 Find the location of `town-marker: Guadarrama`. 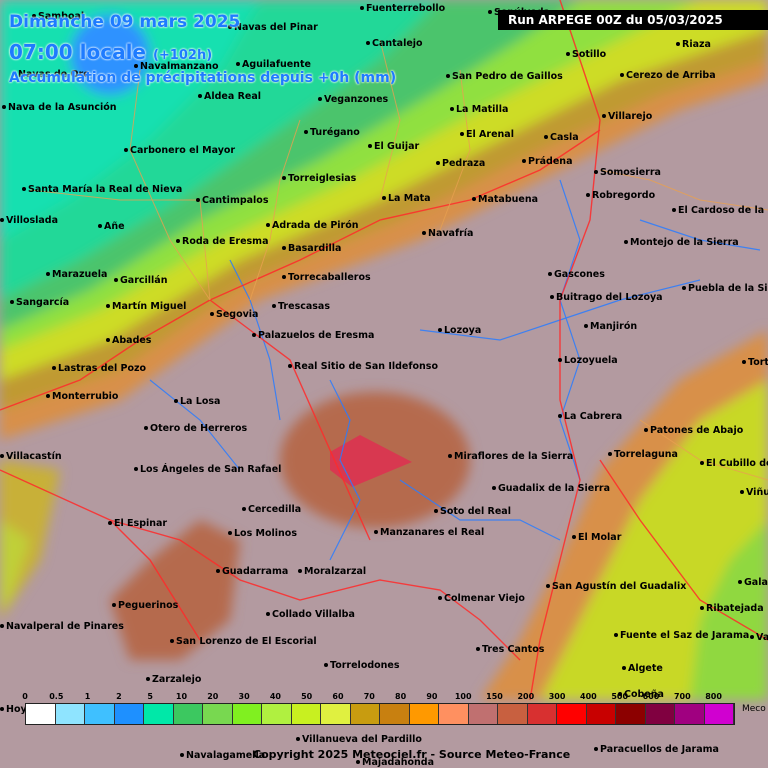

town-marker: Guadarrama is located at coordinates (252, 571).